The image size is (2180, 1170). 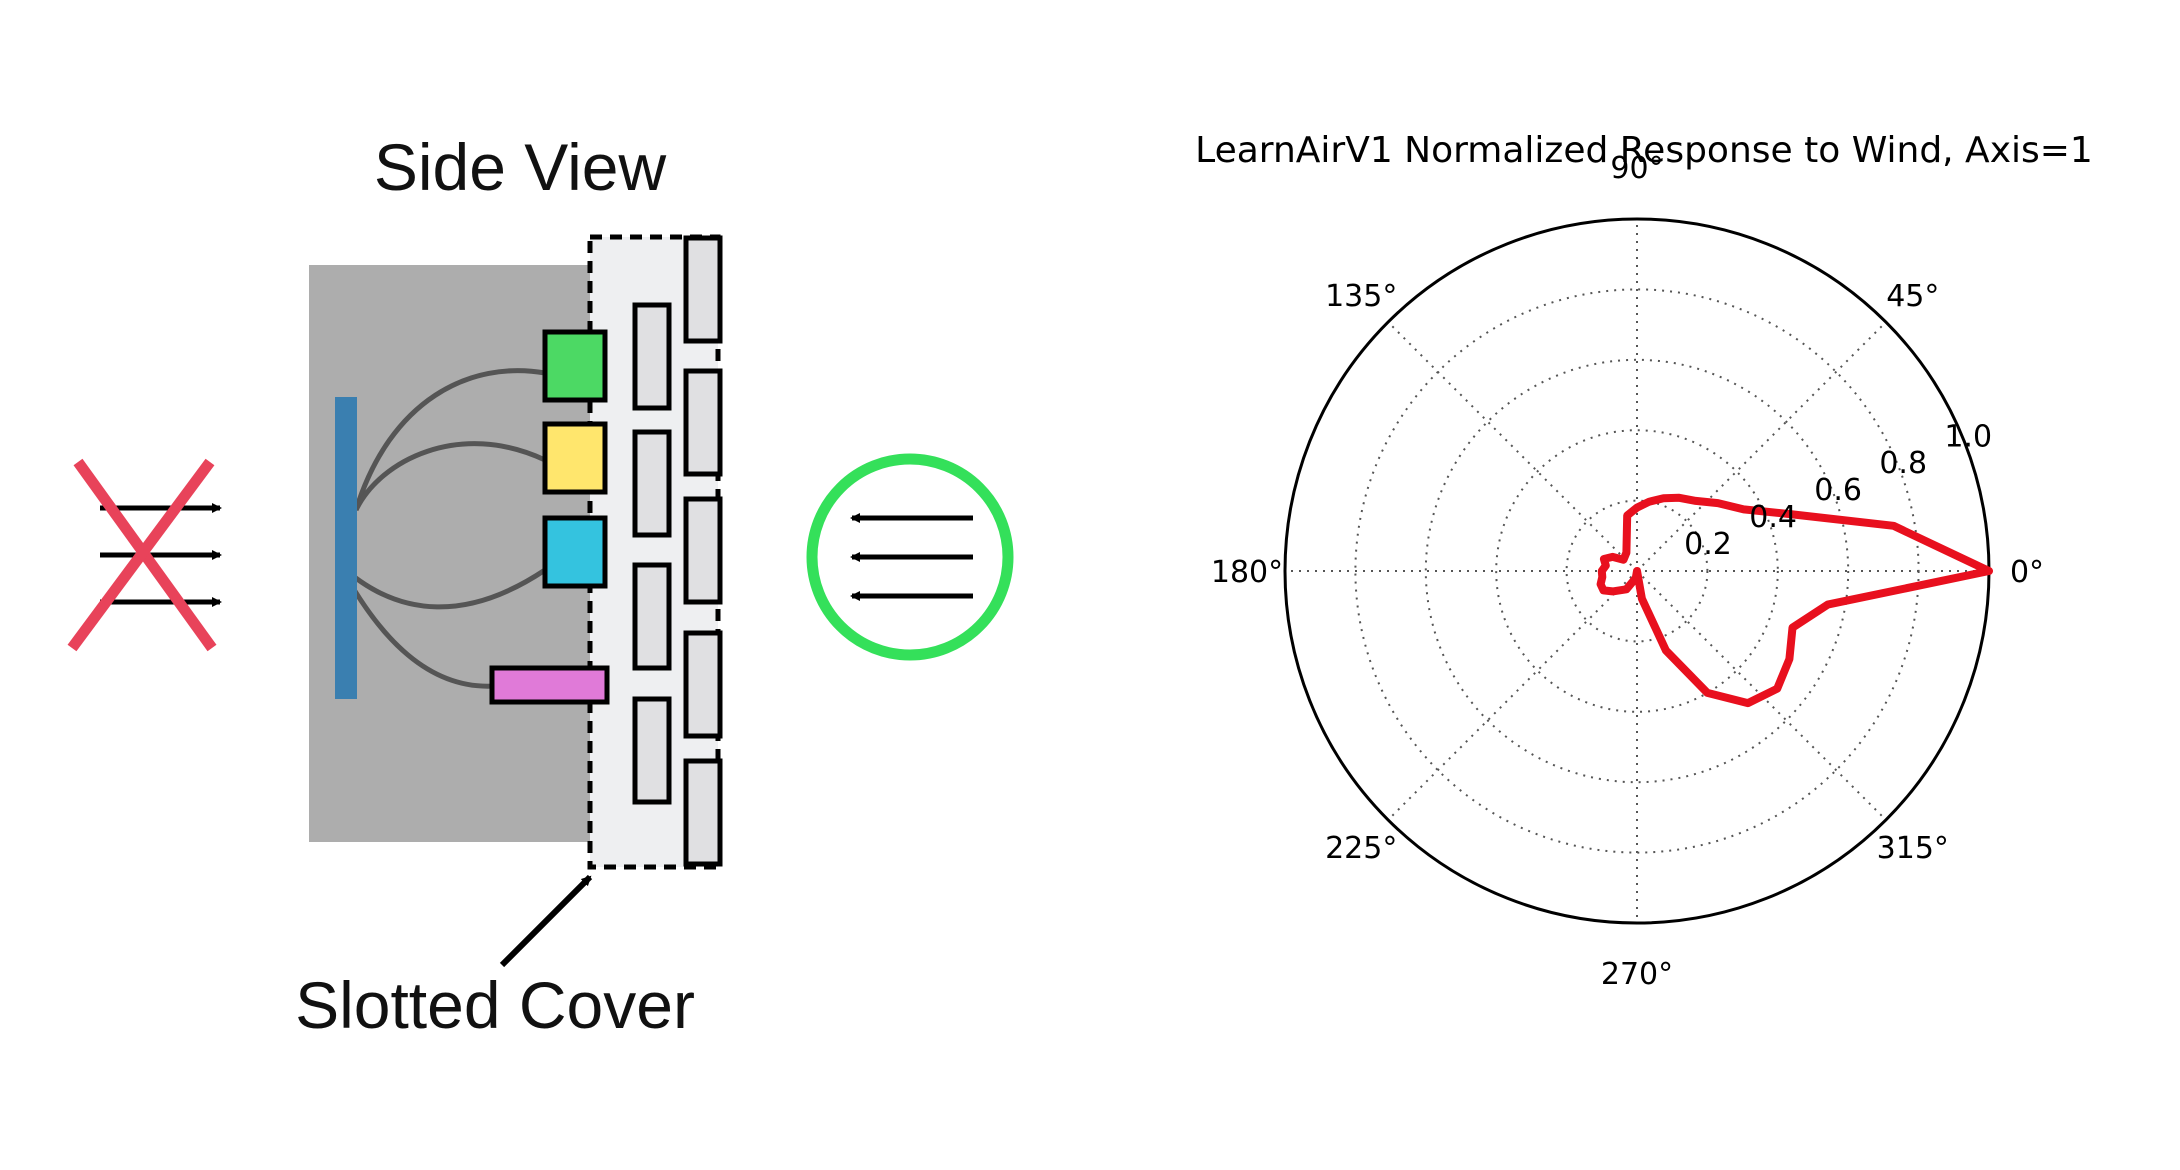 I want to click on angle-tick-label: 0°, so click(x=2027, y=572).